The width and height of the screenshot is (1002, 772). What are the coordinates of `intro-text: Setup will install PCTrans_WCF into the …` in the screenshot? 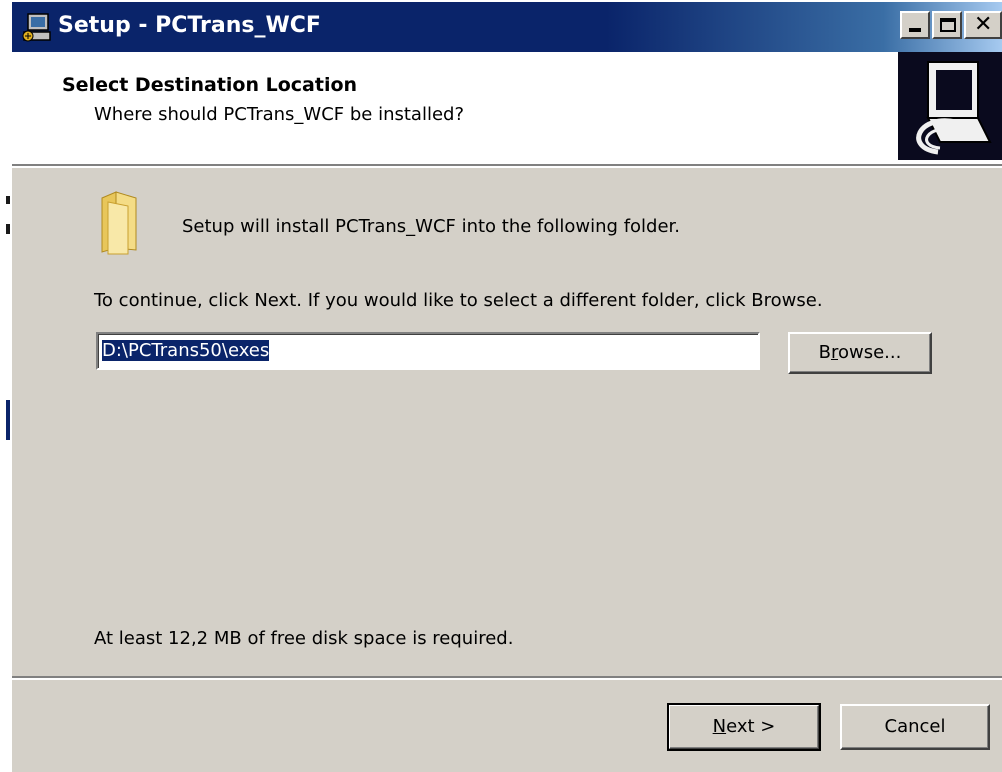 It's located at (431, 226).